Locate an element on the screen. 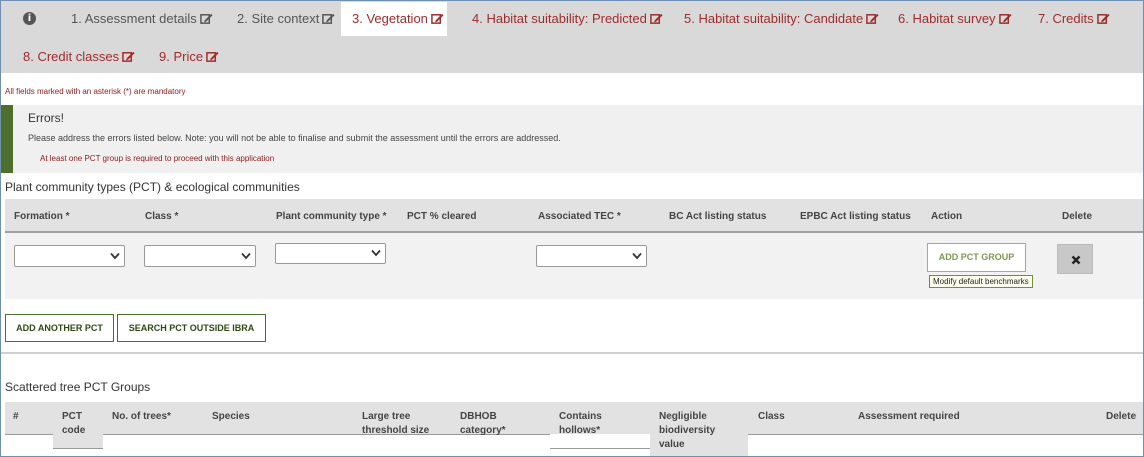  tab-site-context: 2. Site context is located at coordinates (286, 19).